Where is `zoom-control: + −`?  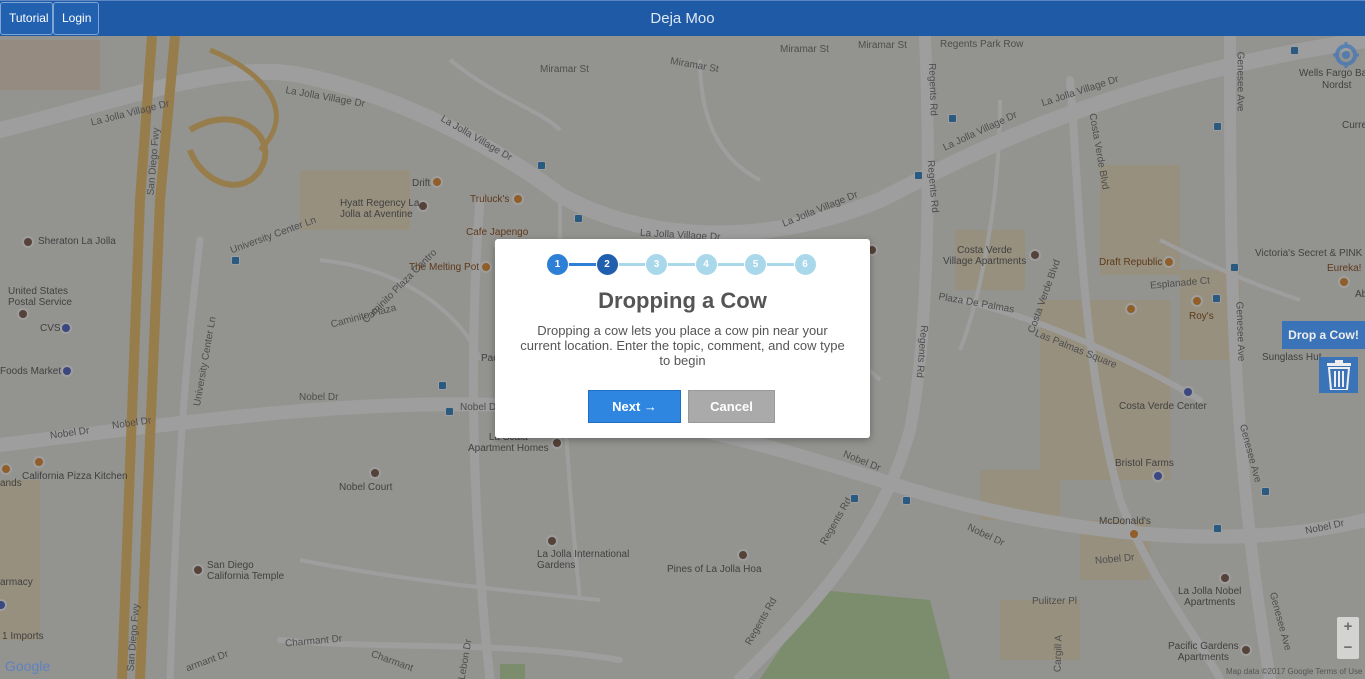
zoom-control: + − is located at coordinates (1348, 638).